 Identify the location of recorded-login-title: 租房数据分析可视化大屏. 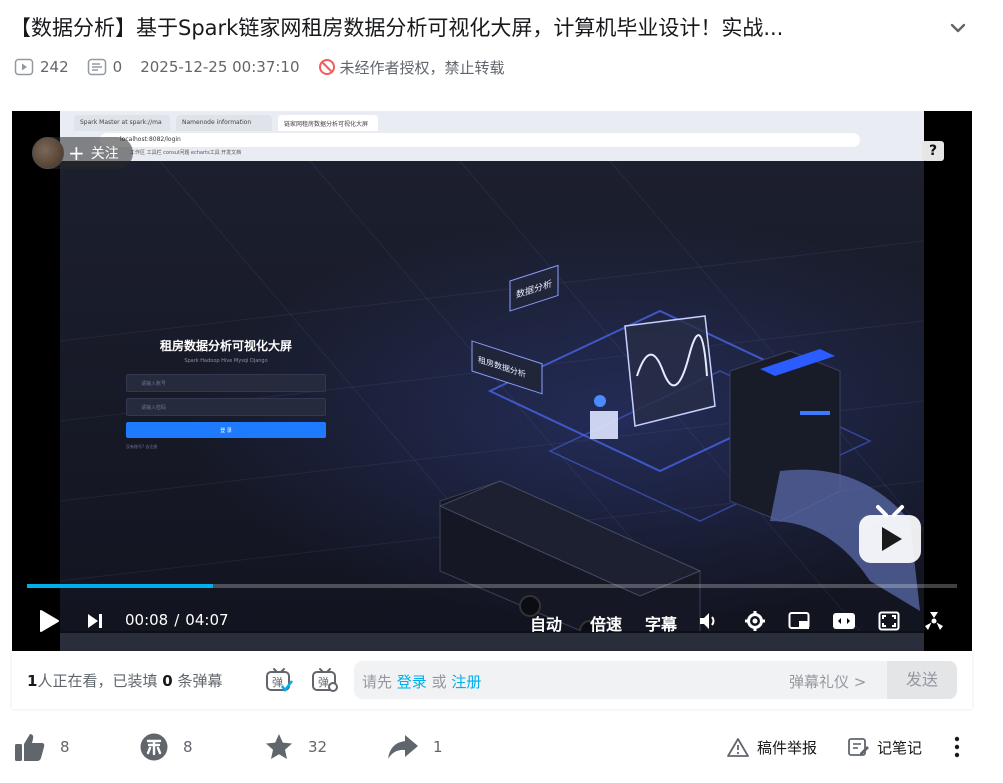
(225, 346).